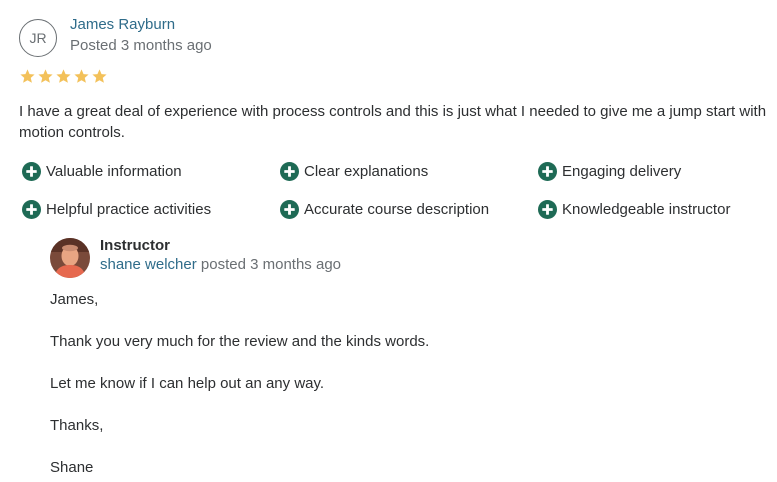 This screenshot has height=482, width=777. Describe the element at coordinates (74, 299) in the screenshot. I see `reply-paragraph: James,` at that location.